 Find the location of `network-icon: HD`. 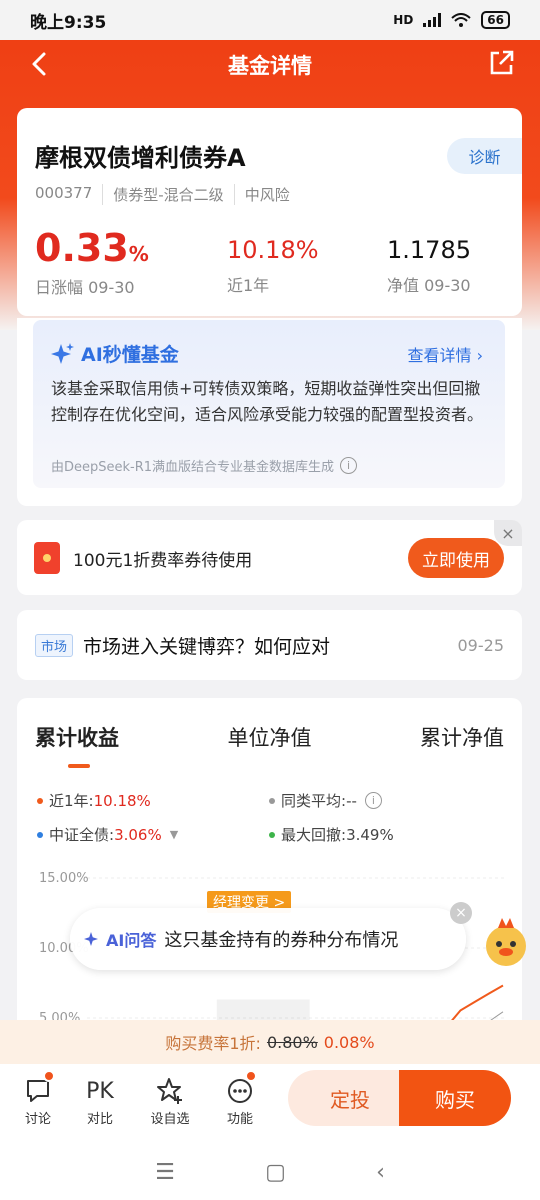

network-icon: HD is located at coordinates (403, 20).